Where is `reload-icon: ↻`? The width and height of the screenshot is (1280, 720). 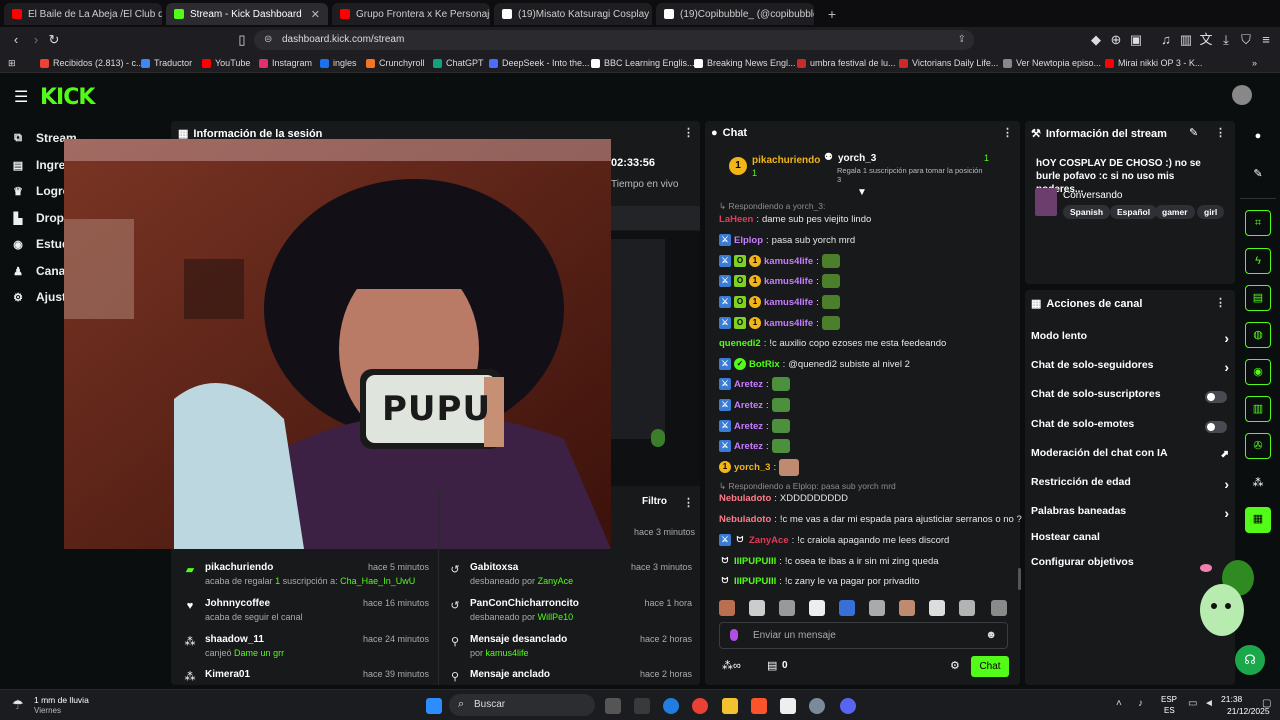
reload-icon: ↻ is located at coordinates (54, 40).